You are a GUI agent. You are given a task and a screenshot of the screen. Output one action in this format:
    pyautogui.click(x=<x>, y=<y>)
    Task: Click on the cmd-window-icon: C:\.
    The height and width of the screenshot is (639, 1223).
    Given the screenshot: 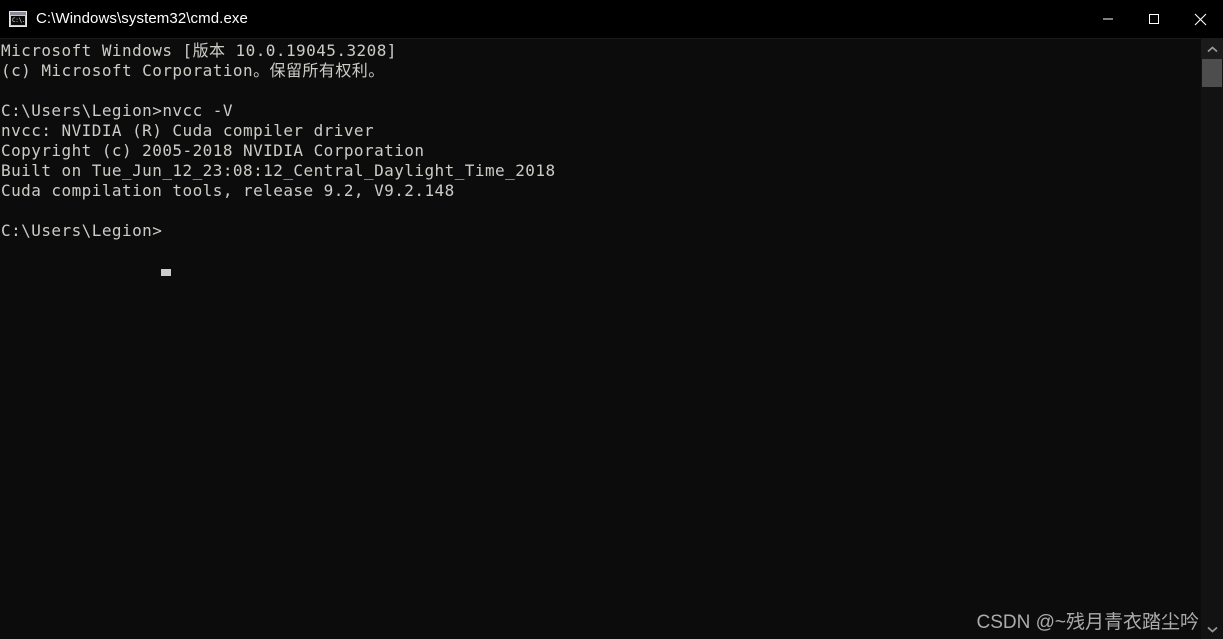 What is the action you would take?
    pyautogui.click(x=18, y=19)
    